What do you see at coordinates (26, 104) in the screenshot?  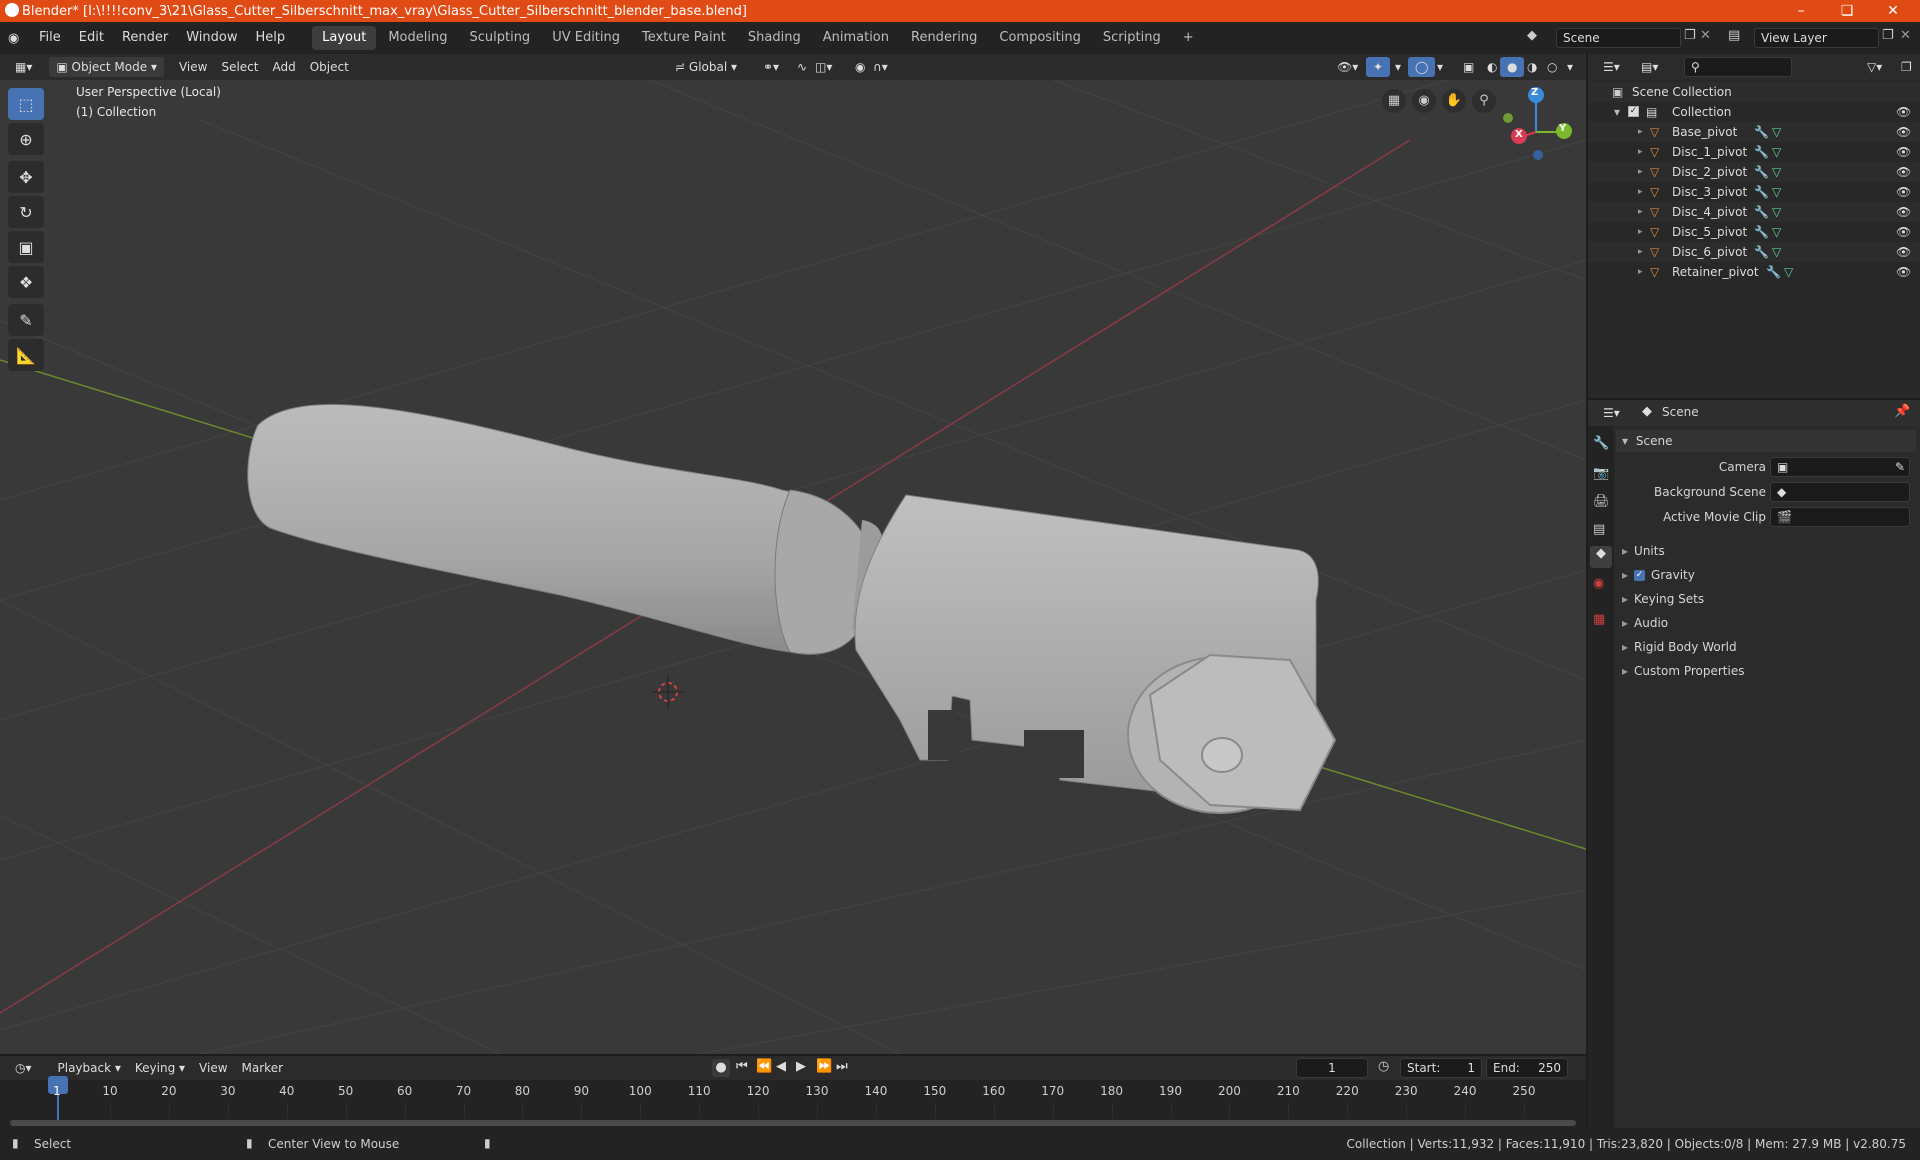 I see `select-box-icon: ⬚` at bounding box center [26, 104].